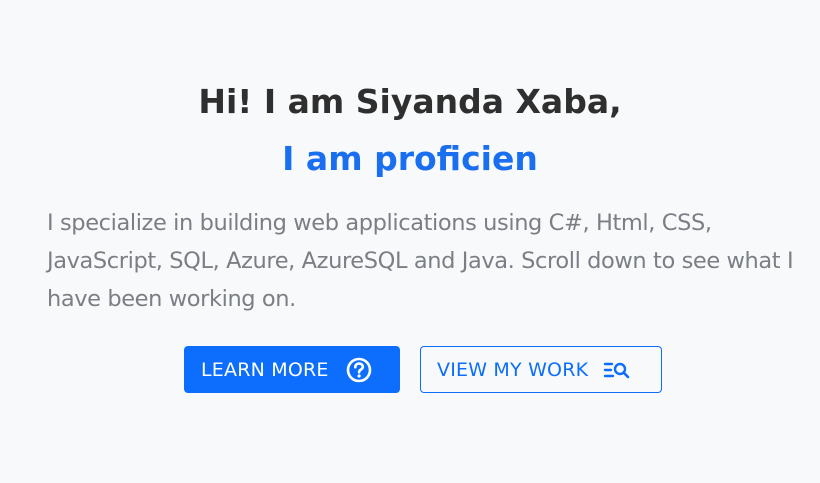 The height and width of the screenshot is (483, 820). I want to click on learn-more-button: LEARN MORE, so click(292, 369).